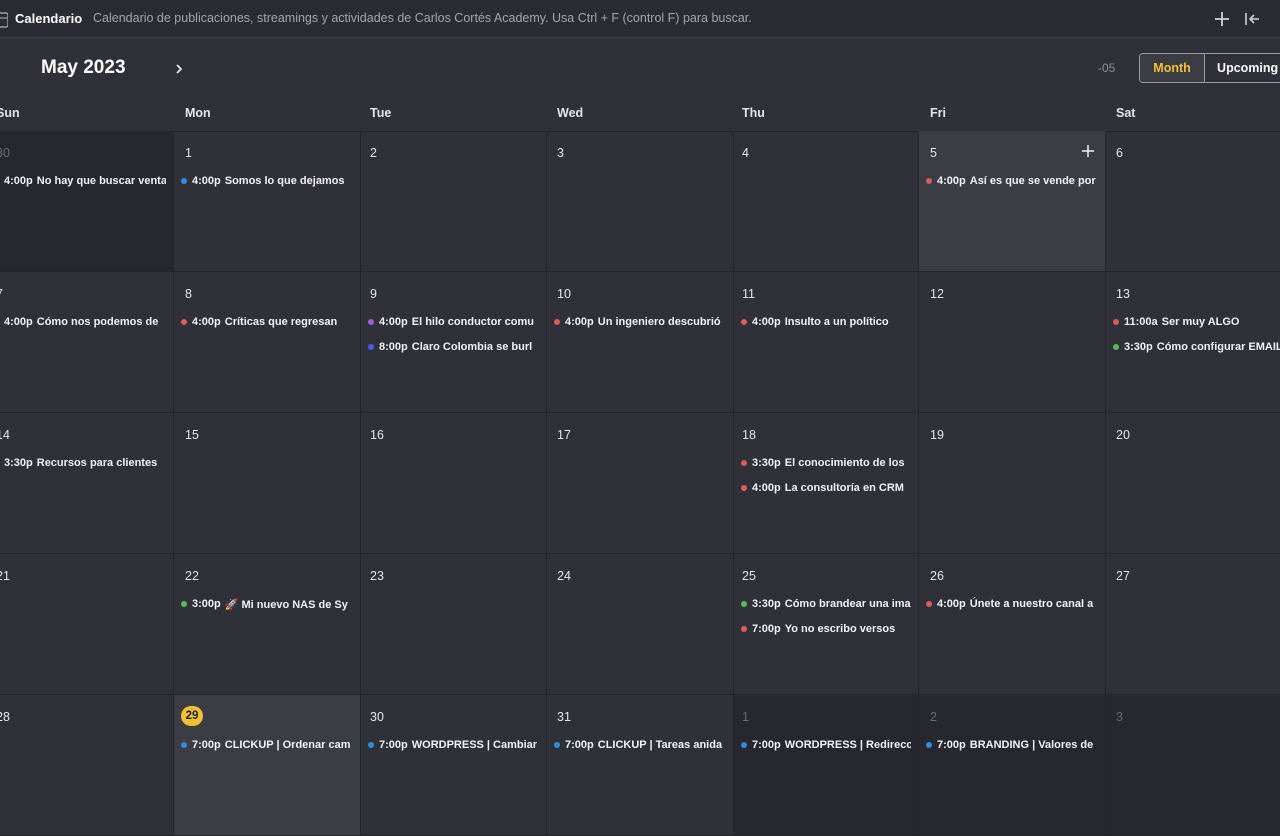 The height and width of the screenshot is (836, 1280). What do you see at coordinates (745, 717) in the screenshot?
I see `day-number: 1` at bounding box center [745, 717].